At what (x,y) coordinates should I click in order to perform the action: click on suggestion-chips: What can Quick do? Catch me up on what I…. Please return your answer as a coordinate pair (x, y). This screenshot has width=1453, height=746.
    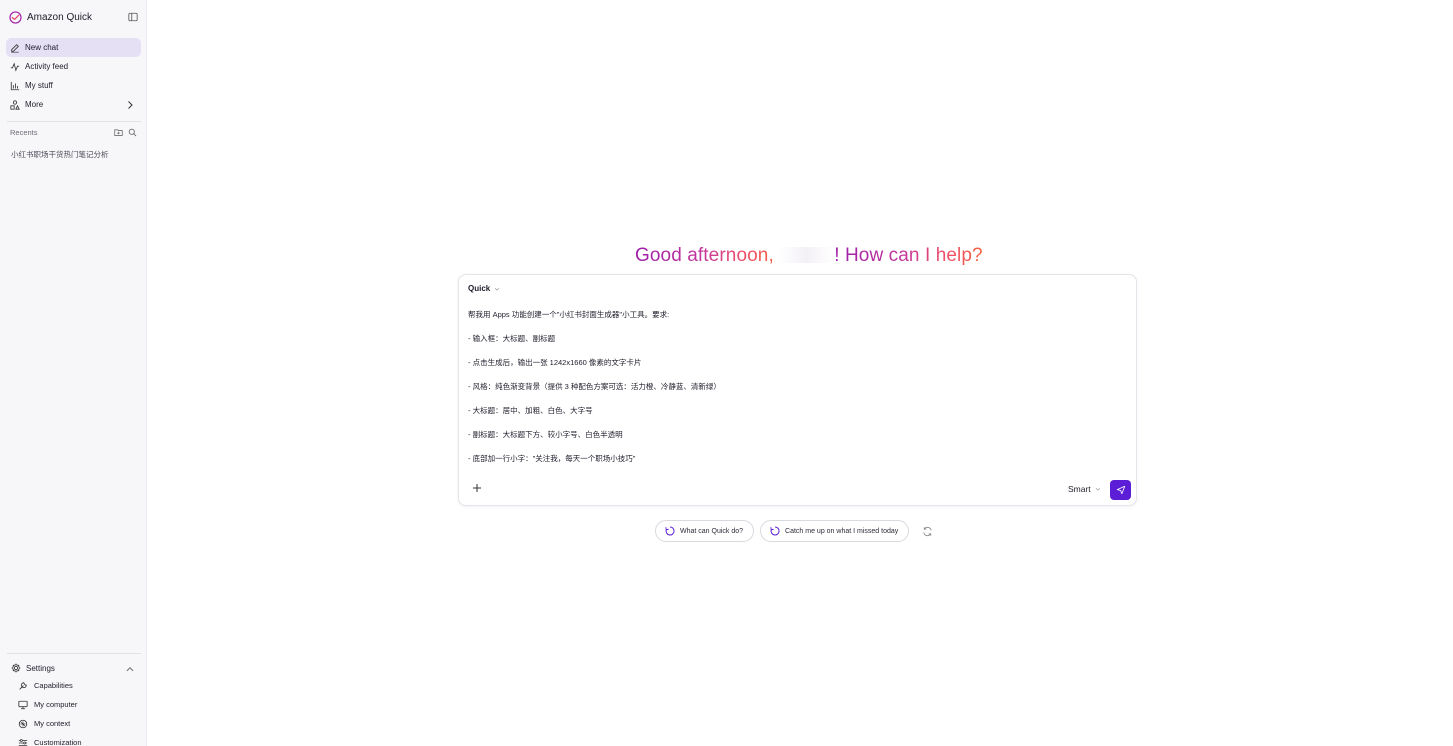
    Looking at the image, I should click on (794, 531).